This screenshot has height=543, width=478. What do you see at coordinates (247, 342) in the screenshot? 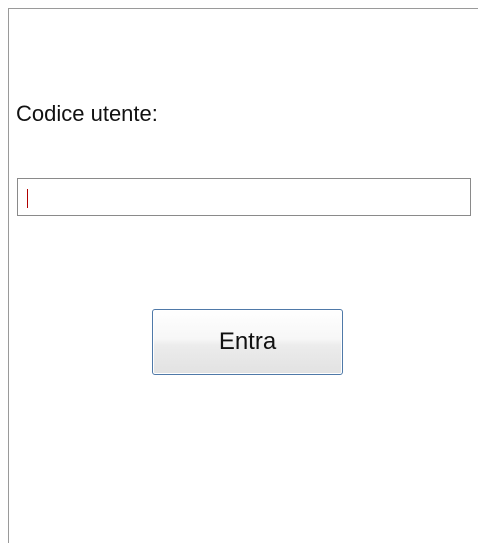
I see `submit-button: Entra` at bounding box center [247, 342].